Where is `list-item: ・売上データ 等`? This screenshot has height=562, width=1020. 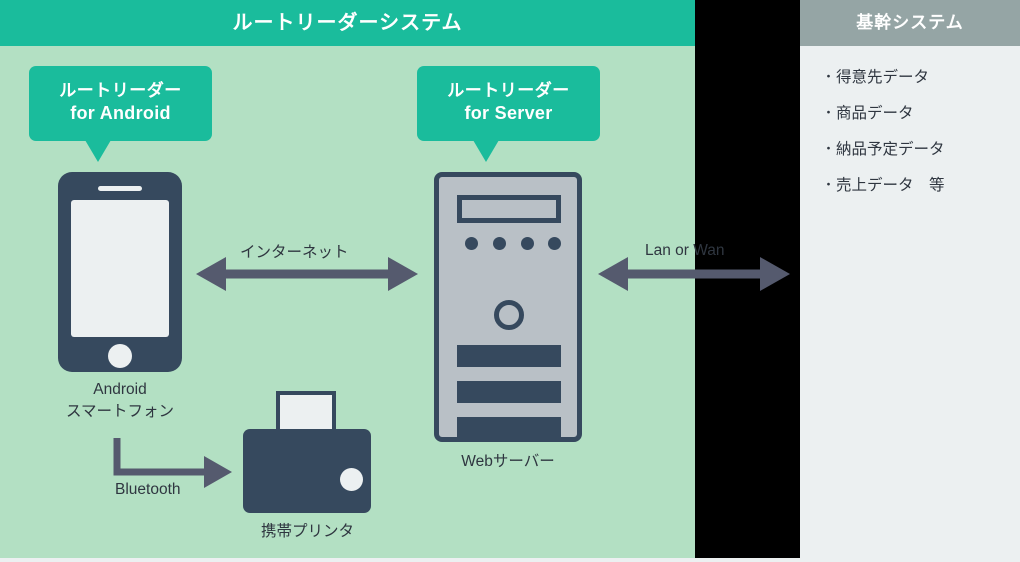 list-item: ・売上データ 等 is located at coordinates (917, 186).